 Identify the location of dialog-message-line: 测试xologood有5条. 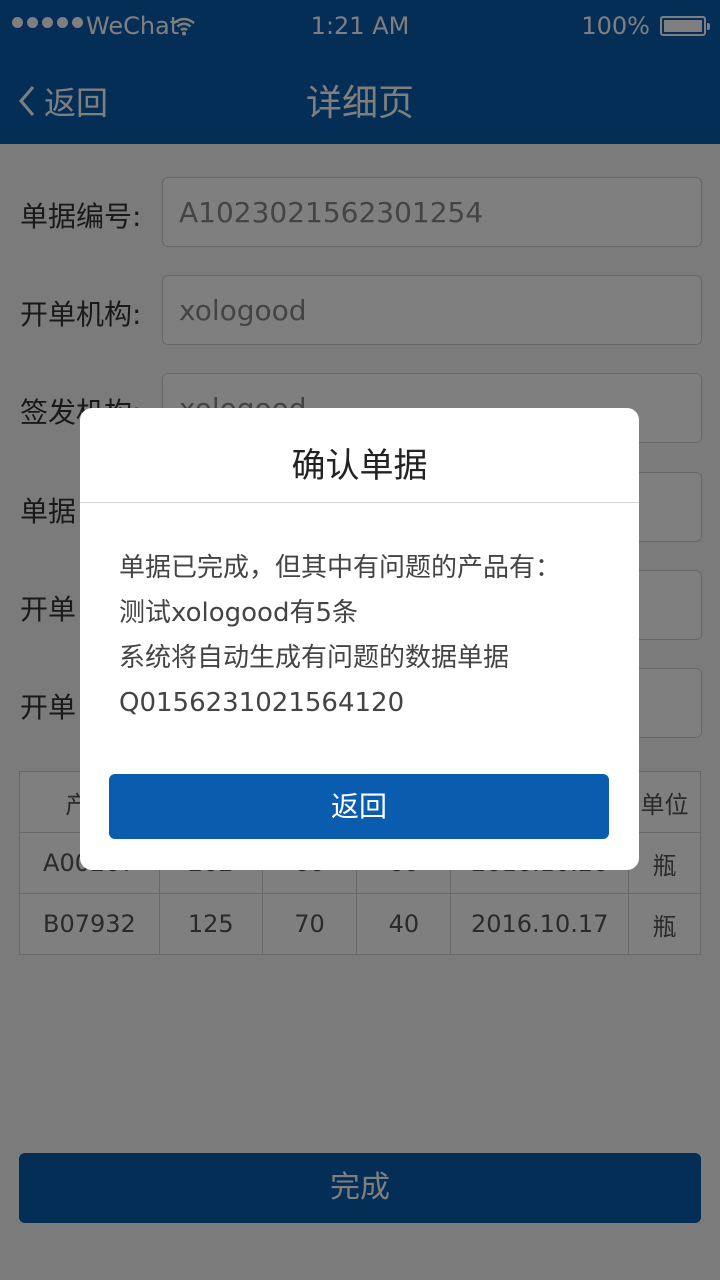
(238, 613).